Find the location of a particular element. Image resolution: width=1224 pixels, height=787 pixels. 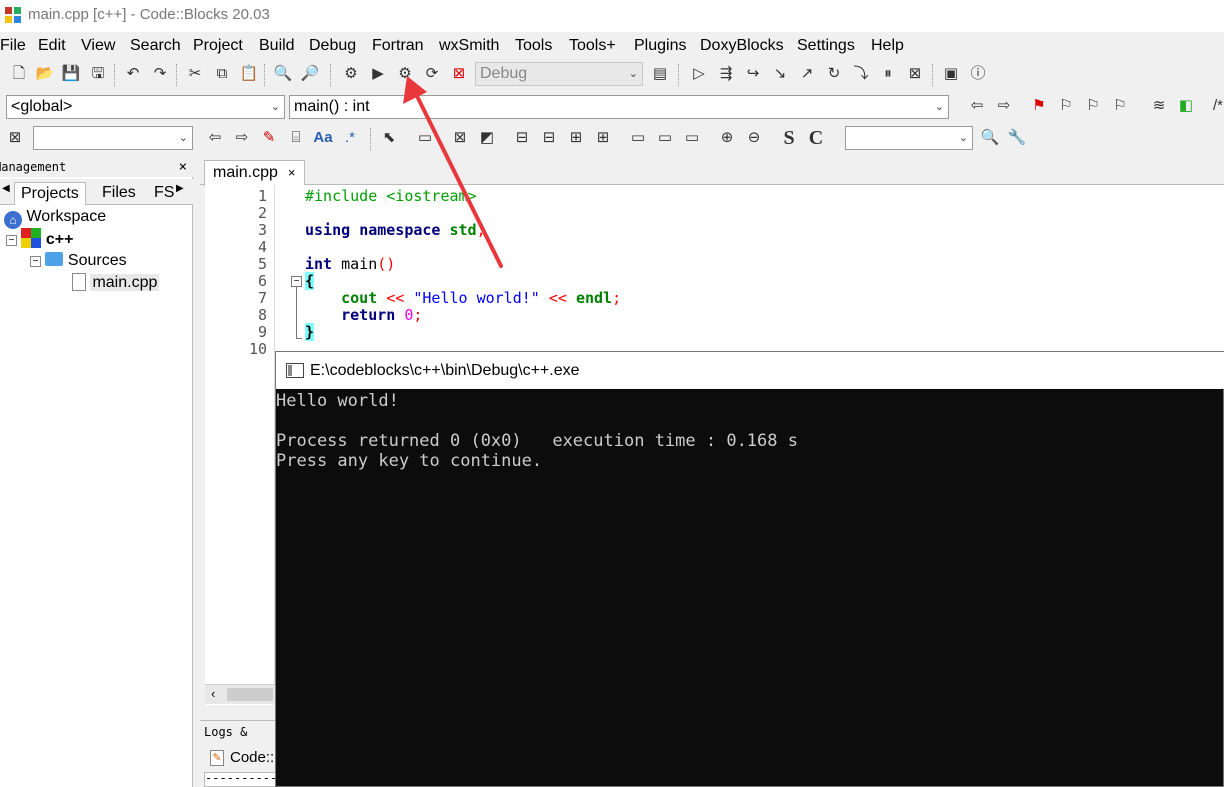

menu-tools: Tools is located at coordinates (533, 46).